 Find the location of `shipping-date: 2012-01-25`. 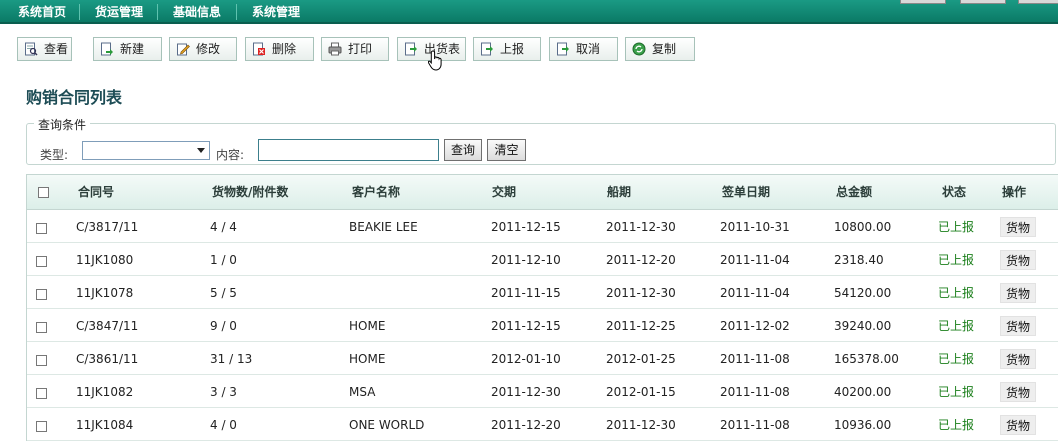

shipping-date: 2012-01-25 is located at coordinates (641, 359).